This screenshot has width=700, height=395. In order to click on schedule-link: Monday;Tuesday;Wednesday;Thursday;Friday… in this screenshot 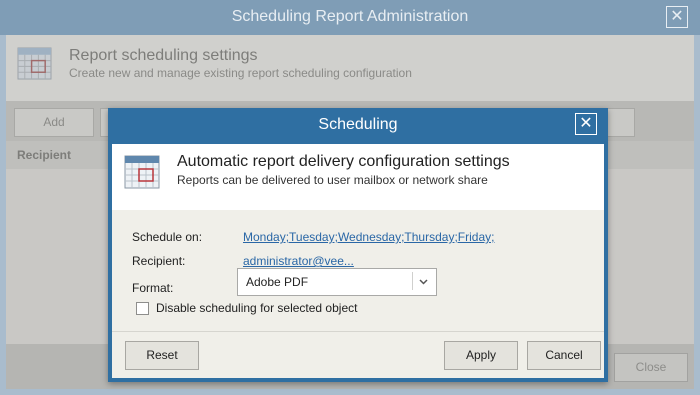, I will do `click(368, 237)`.